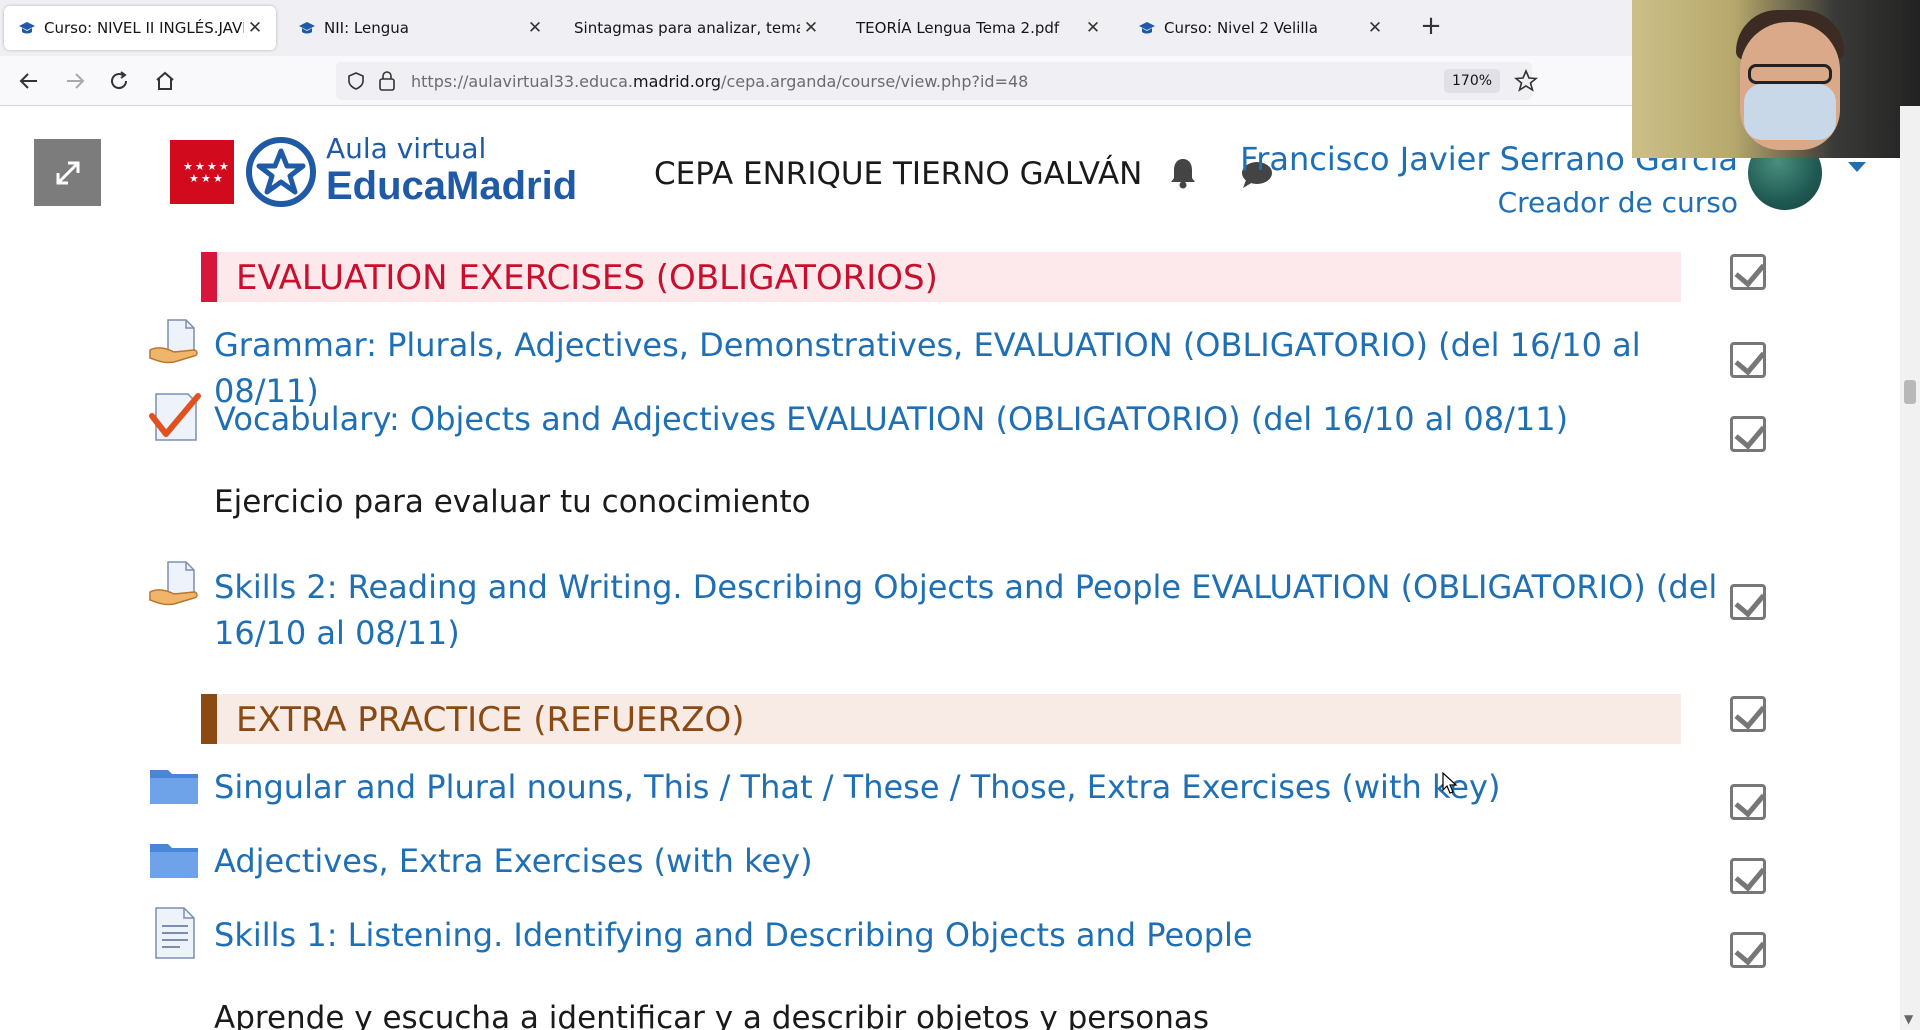 This screenshot has height=1030, width=1920. Describe the element at coordinates (490, 720) in the screenshot. I see `section-title: EXTRA PRACTICE (REFUERZO)` at that location.